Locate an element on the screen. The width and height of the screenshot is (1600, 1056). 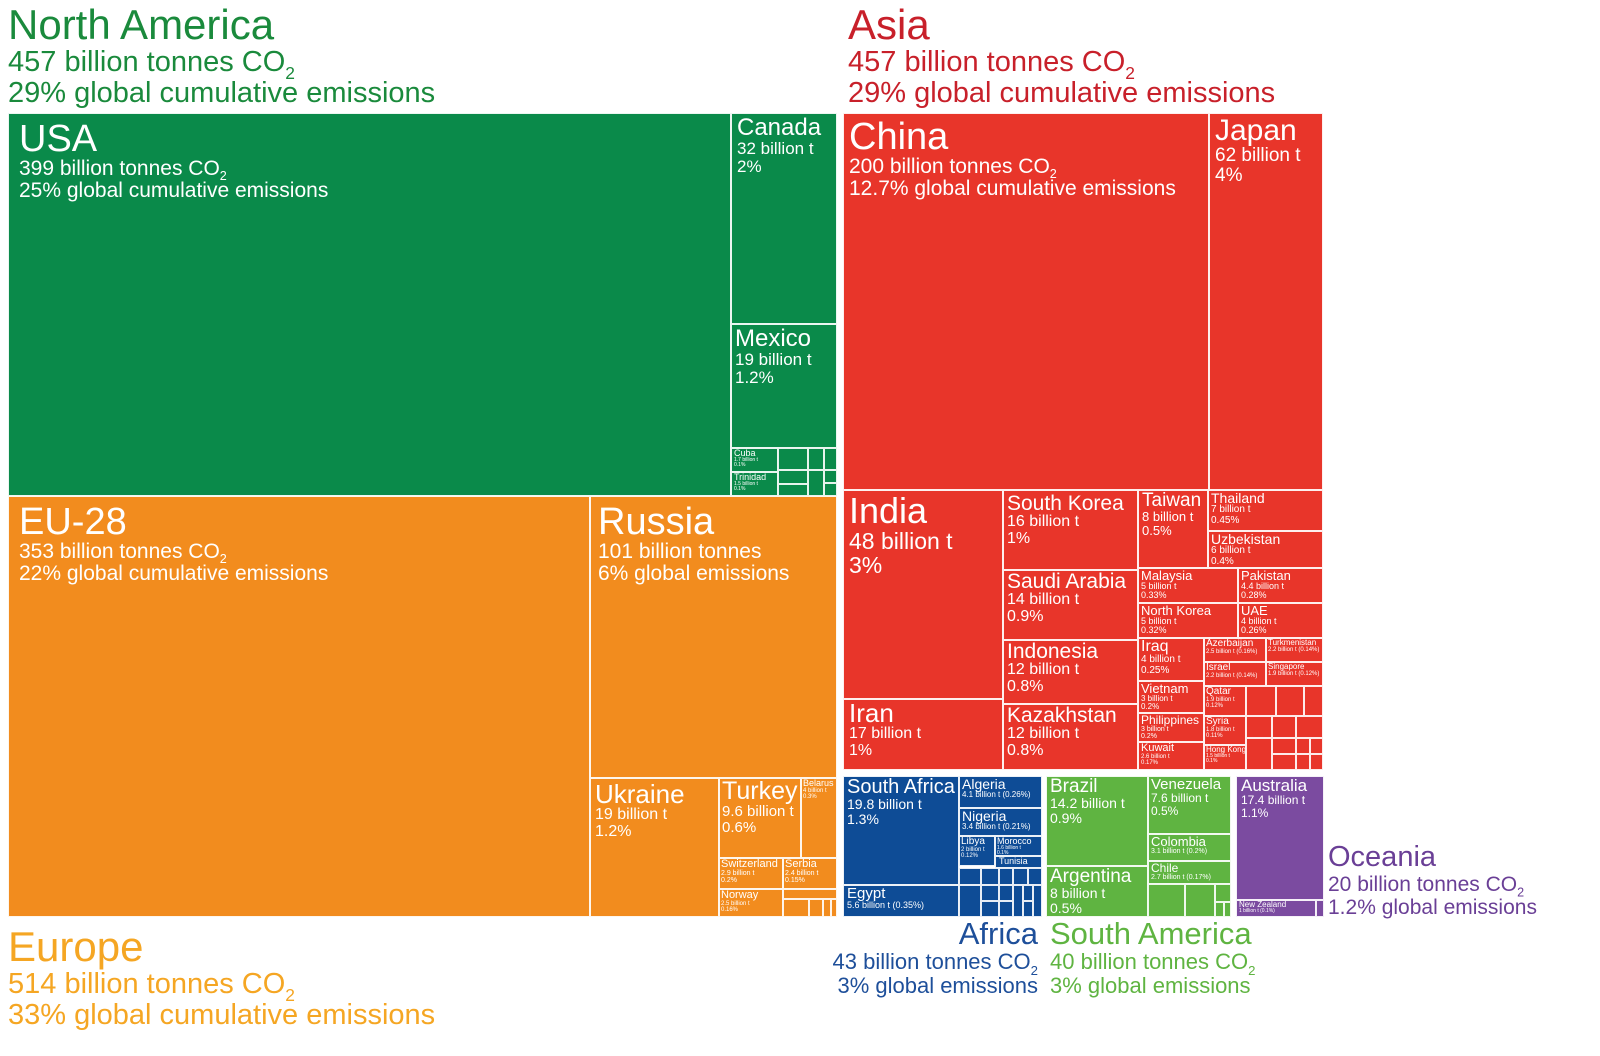
cell-morocco: Morocco 1.6 billion t 0.1% is located at coordinates (1018, 846).